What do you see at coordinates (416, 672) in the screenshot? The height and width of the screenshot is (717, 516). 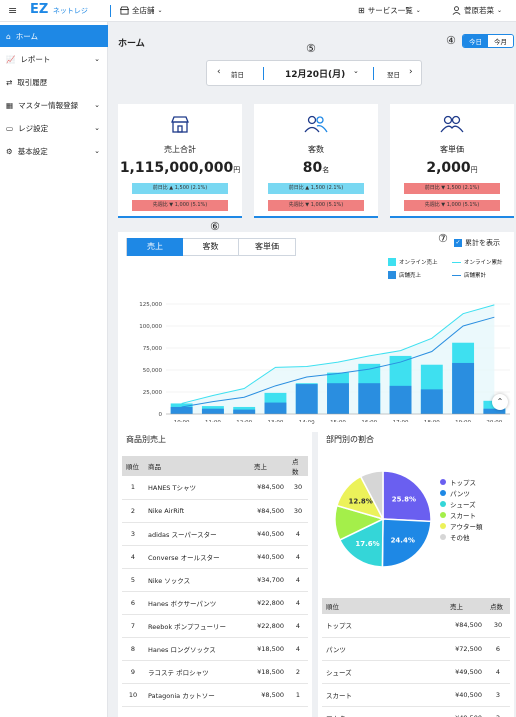 I see `table-row: シューズ ¥49,500 4` at bounding box center [416, 672].